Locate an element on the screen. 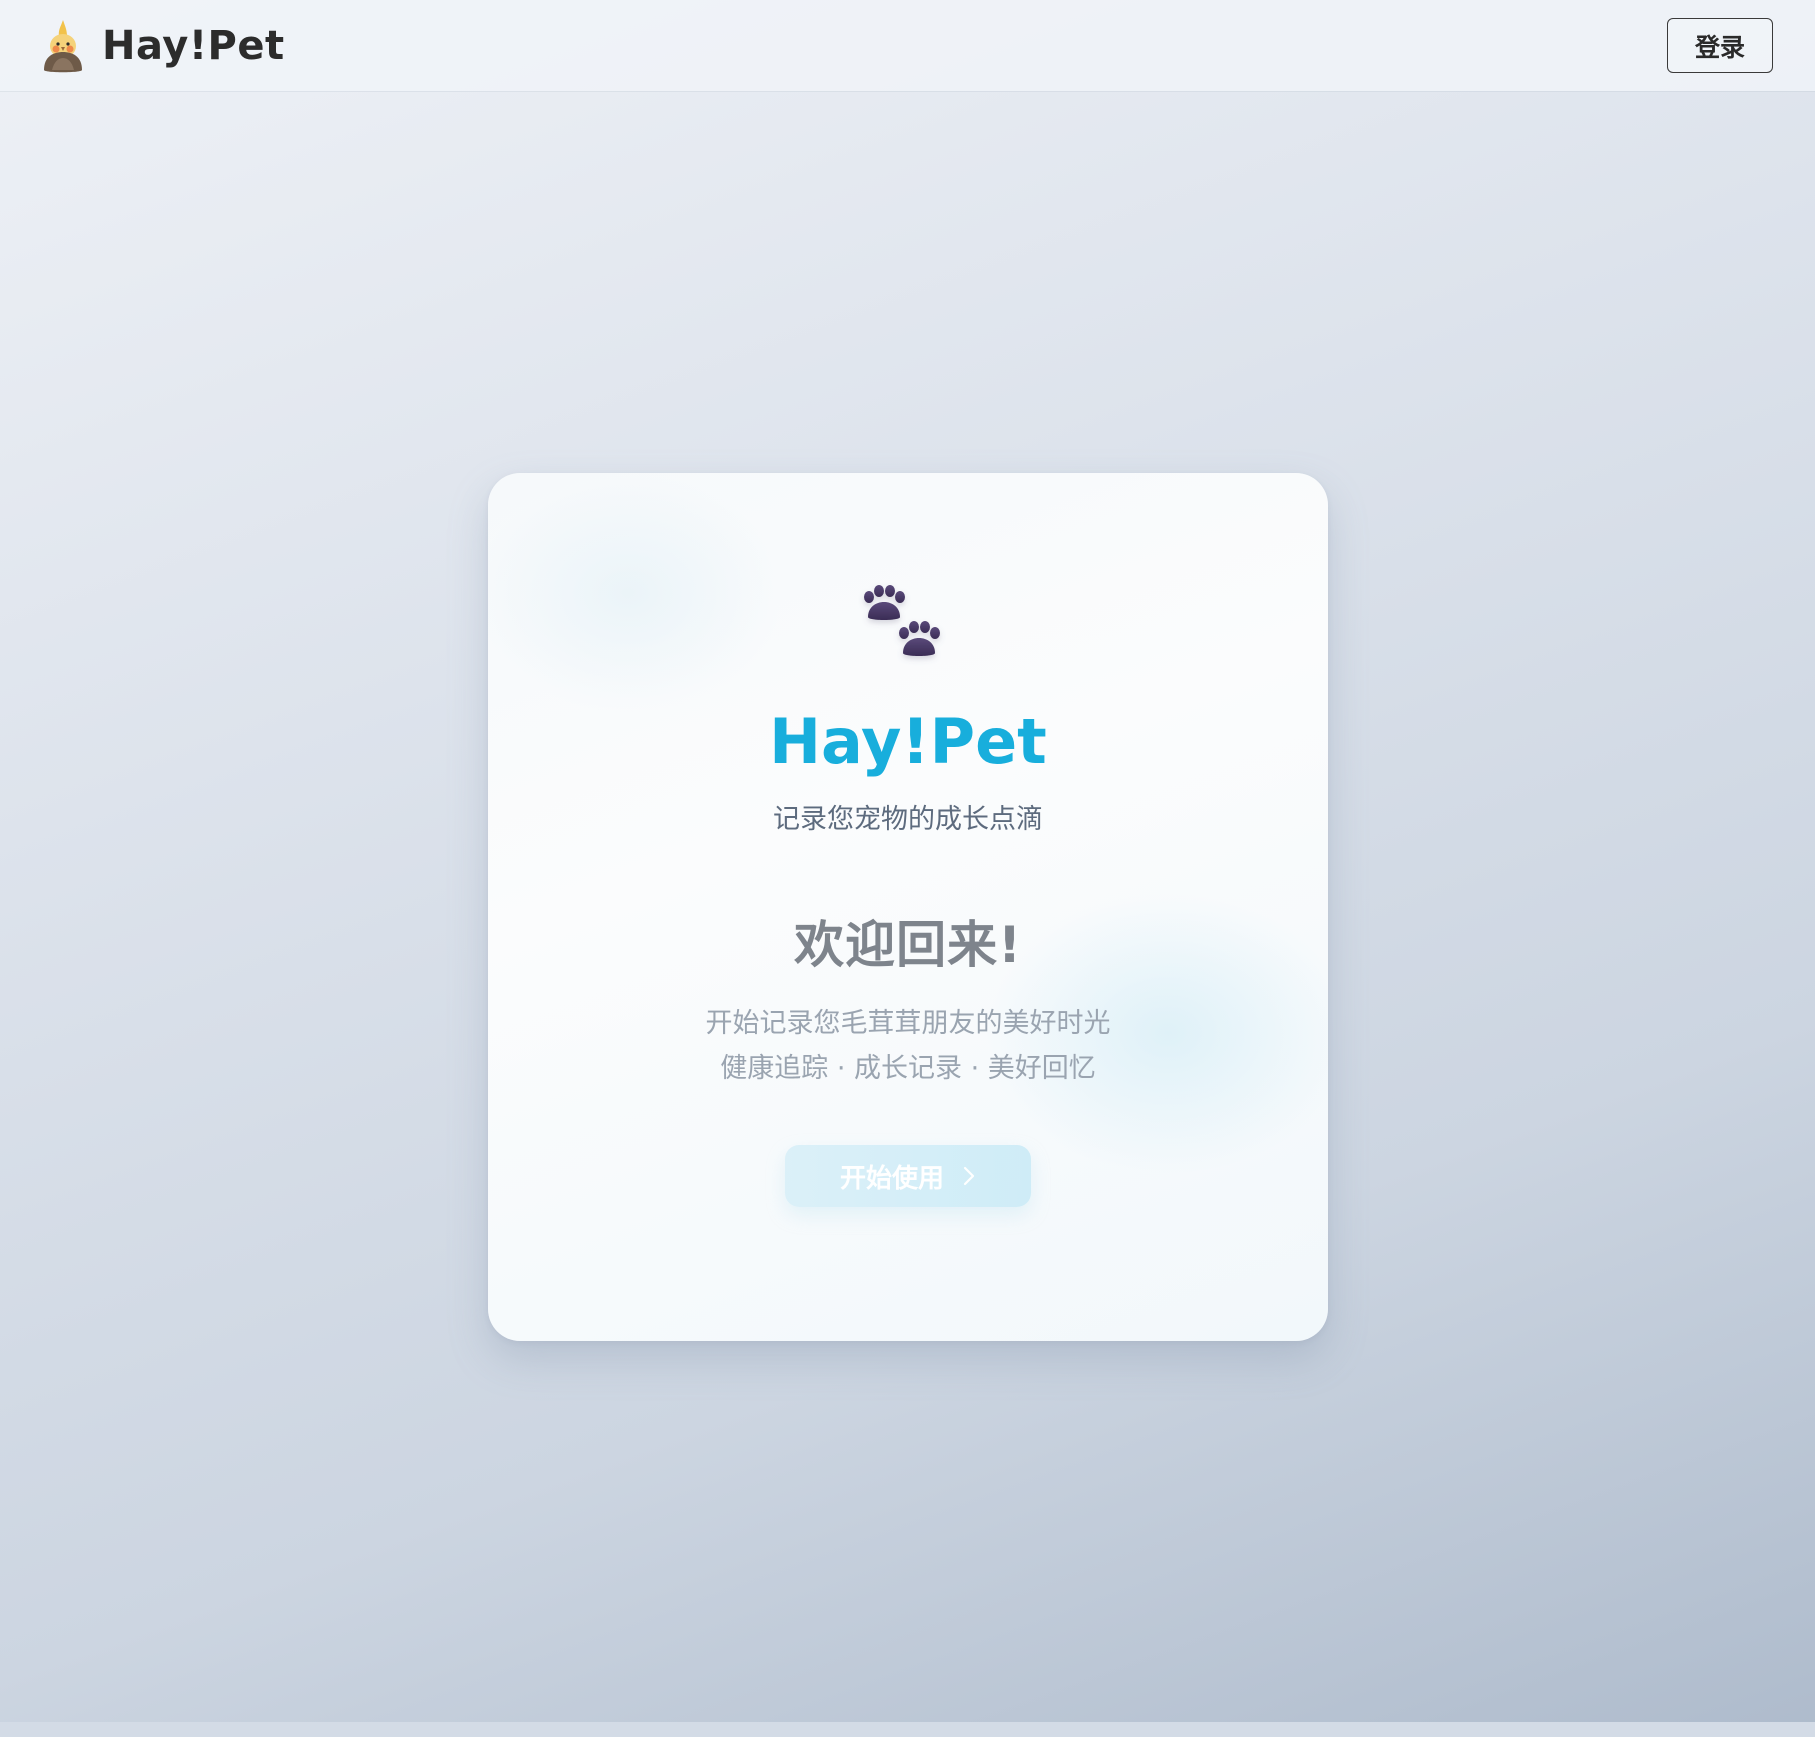 The height and width of the screenshot is (1737, 1815). brand: Hay!Pet is located at coordinates (162, 46).